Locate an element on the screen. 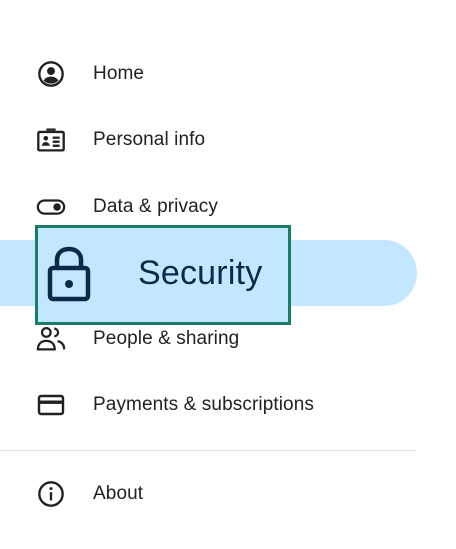 The width and height of the screenshot is (456, 549). info-icon is located at coordinates (51, 494).